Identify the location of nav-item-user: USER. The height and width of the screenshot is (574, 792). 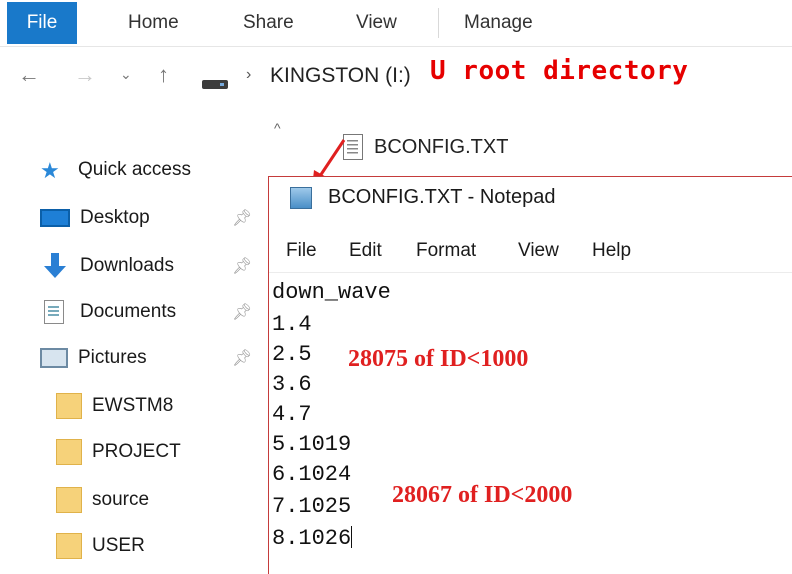
(92, 546).